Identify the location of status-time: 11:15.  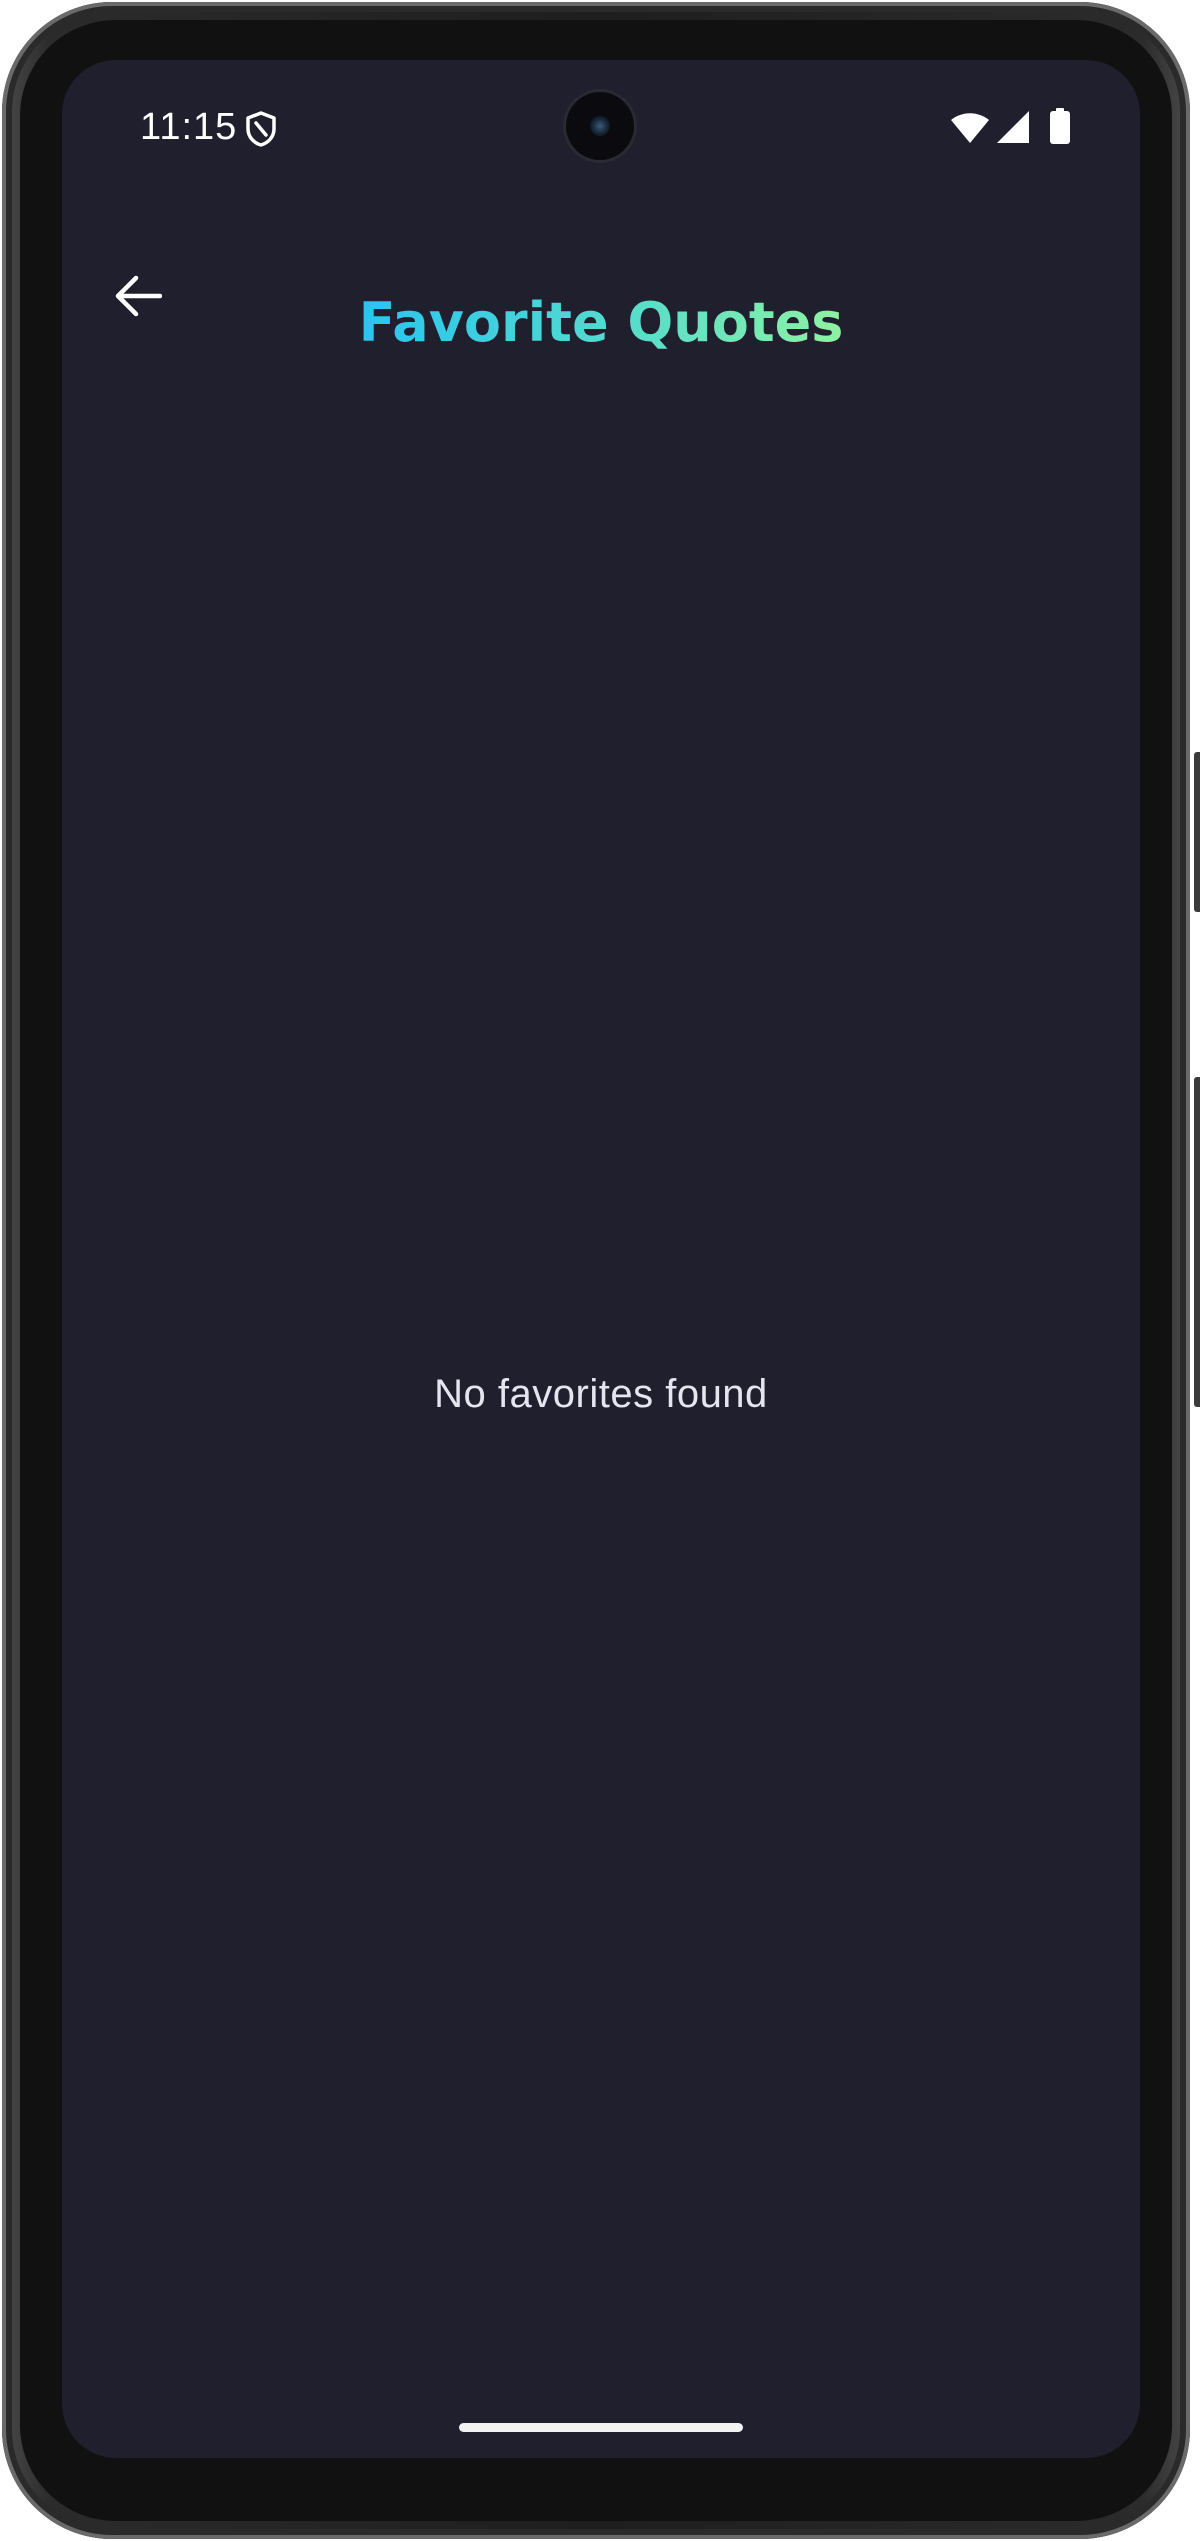
(189, 127).